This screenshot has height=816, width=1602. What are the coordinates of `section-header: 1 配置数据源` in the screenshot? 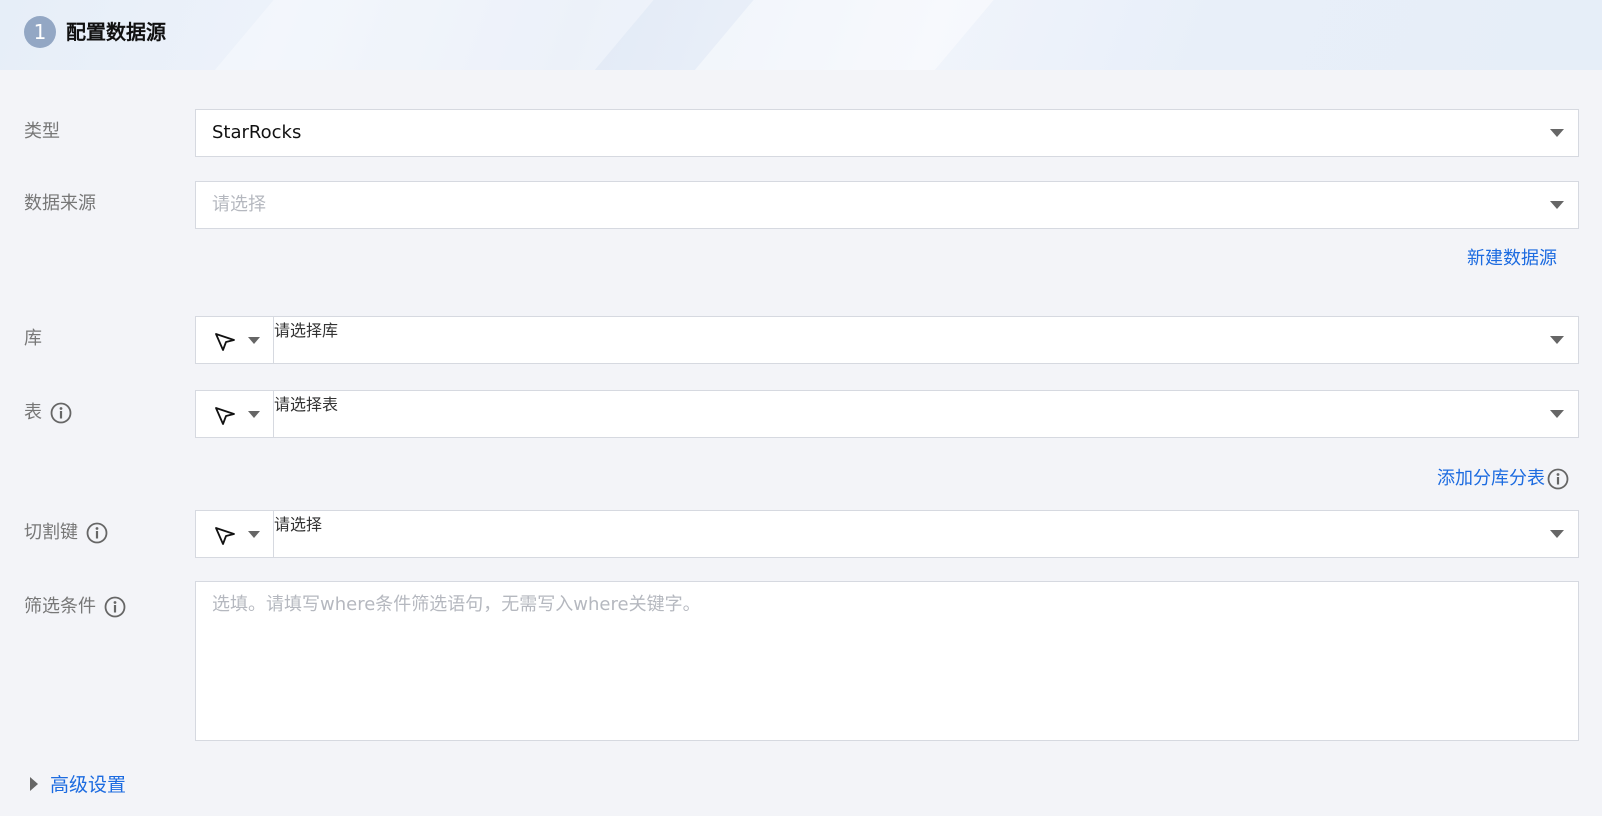 It's located at (801, 35).